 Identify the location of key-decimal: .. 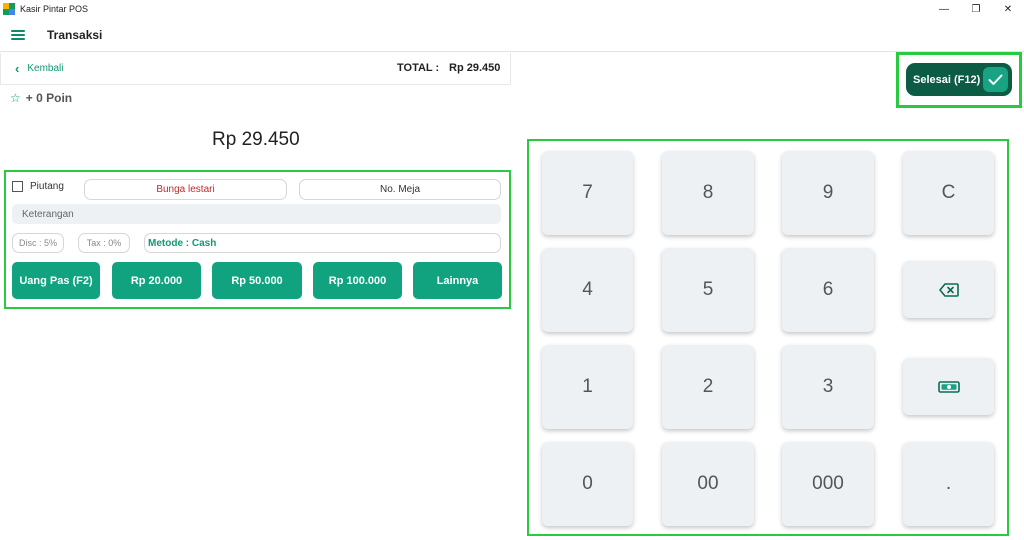
(948, 484).